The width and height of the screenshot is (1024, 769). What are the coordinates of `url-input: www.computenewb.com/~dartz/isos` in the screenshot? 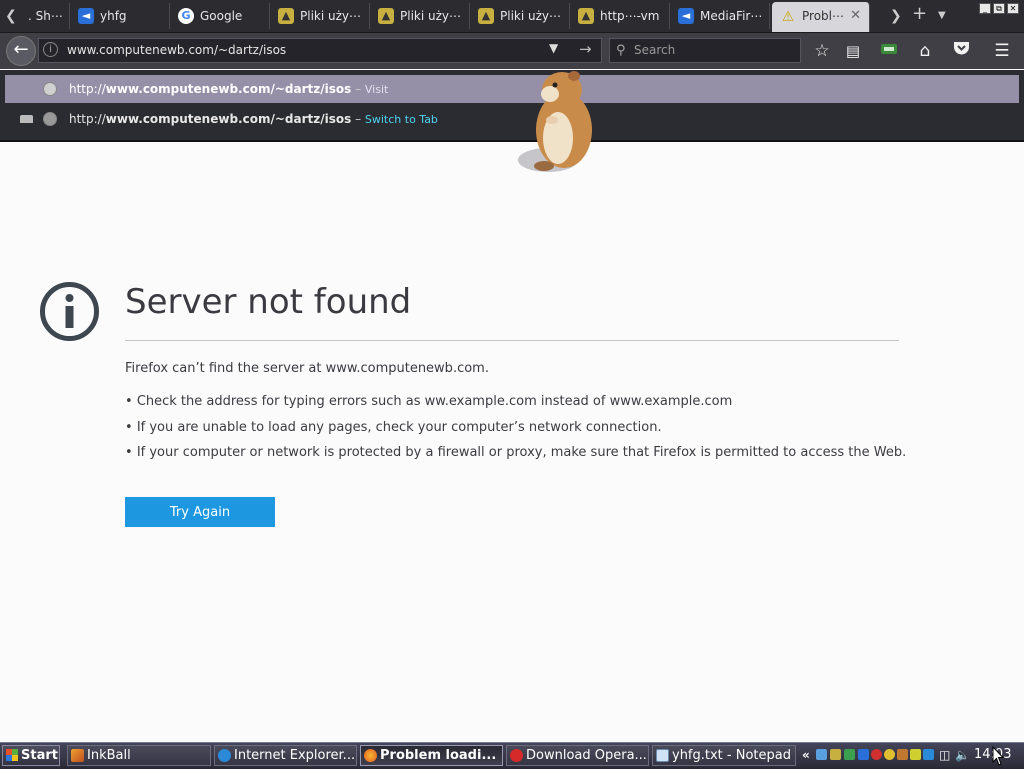 It's located at (176, 50).